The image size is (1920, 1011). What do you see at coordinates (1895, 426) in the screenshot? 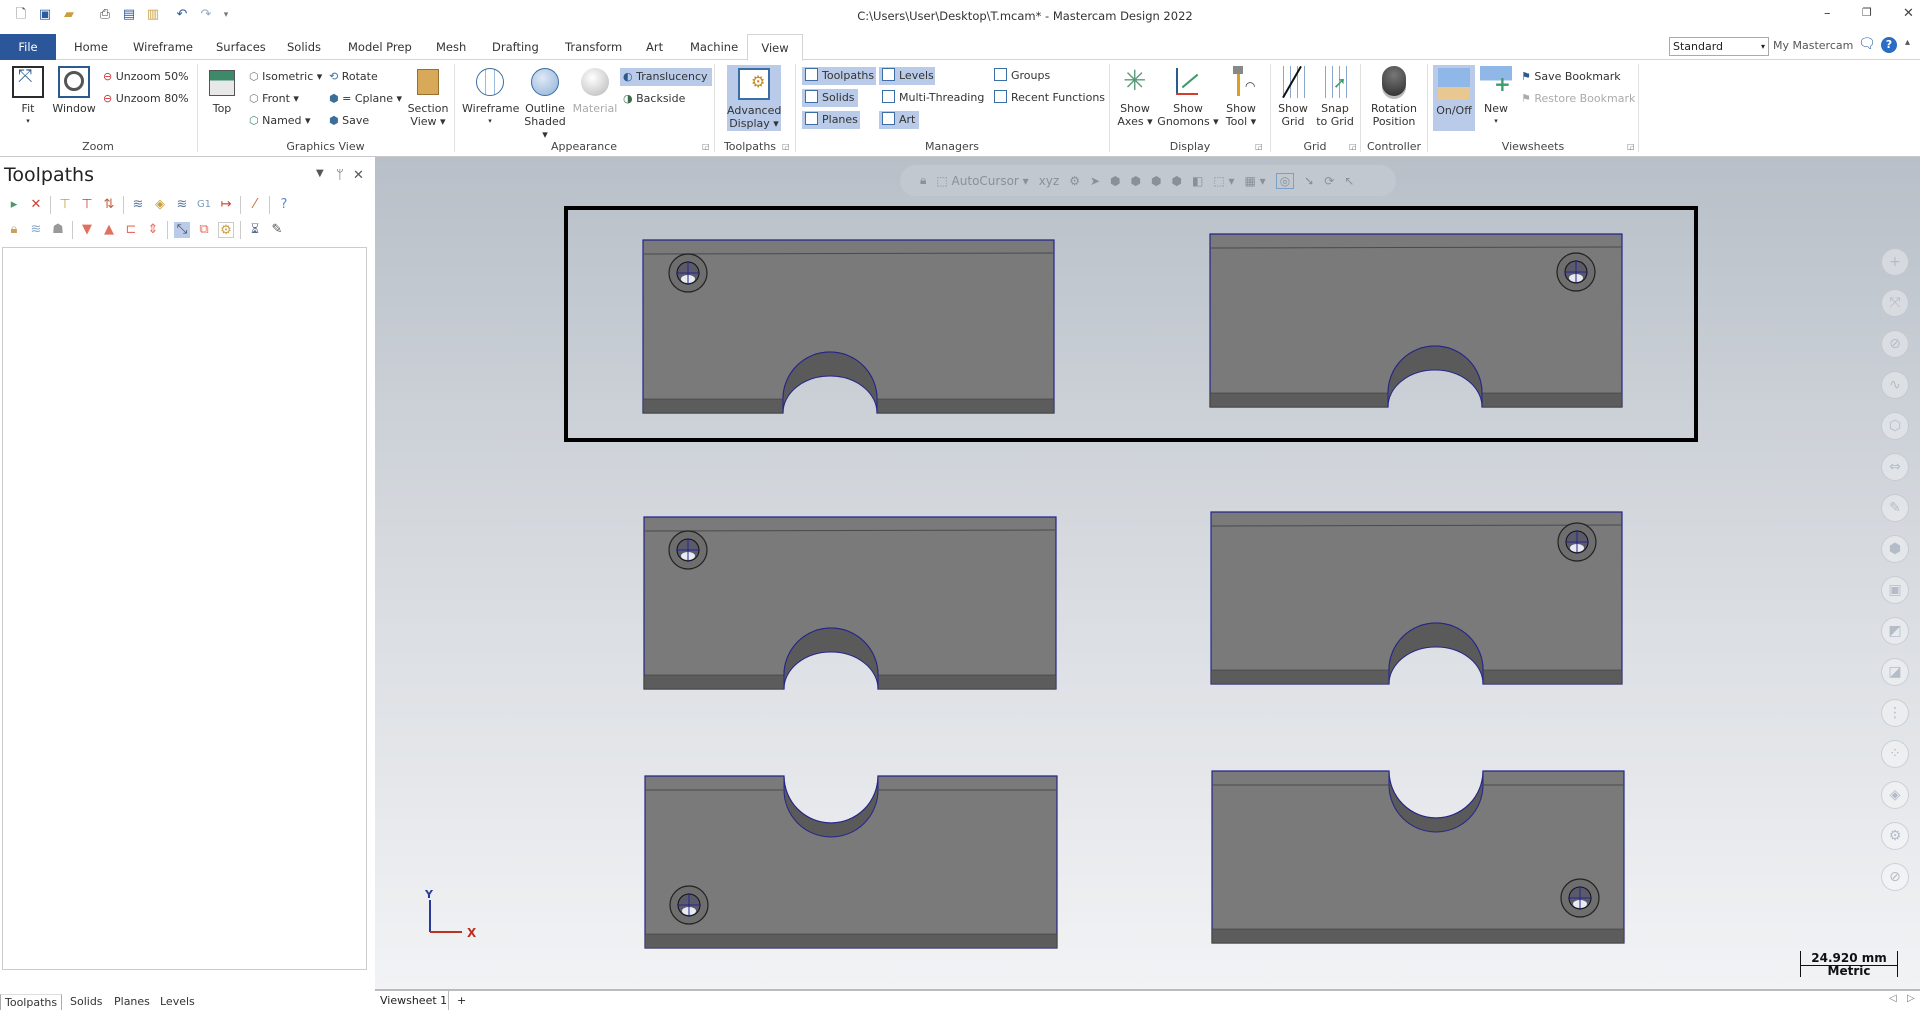
I see `solid-icon: ⬡` at bounding box center [1895, 426].